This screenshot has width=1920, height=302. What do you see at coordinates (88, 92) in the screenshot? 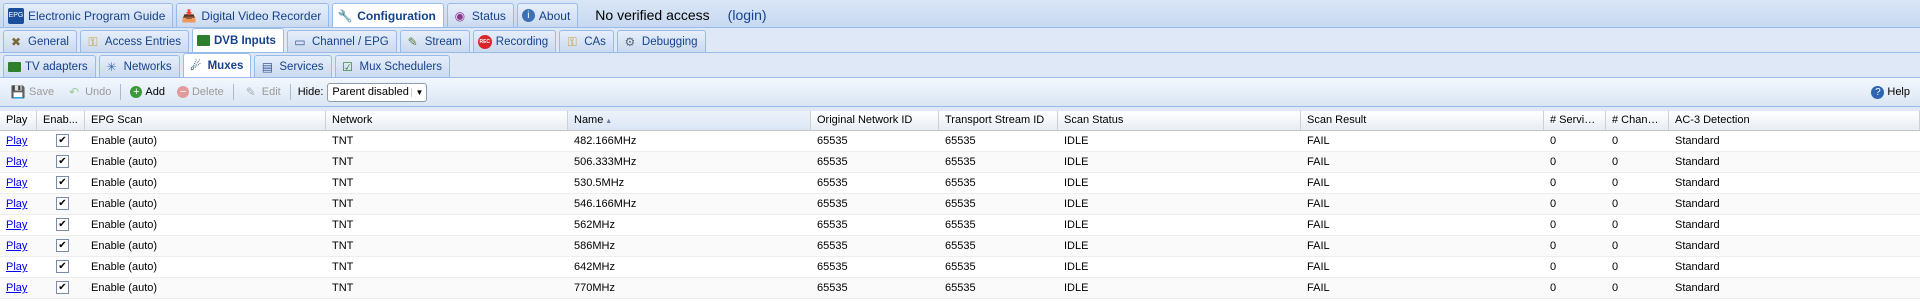
I see `undo-button: ↶ Undo` at bounding box center [88, 92].